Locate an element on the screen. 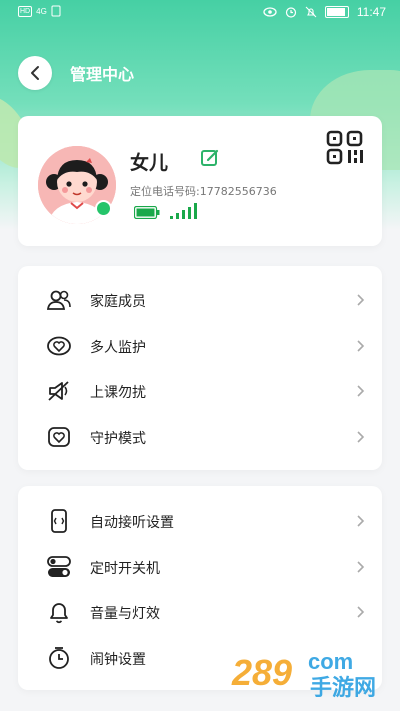  menu-item-label: 音量与灯效 is located at coordinates (125, 614).